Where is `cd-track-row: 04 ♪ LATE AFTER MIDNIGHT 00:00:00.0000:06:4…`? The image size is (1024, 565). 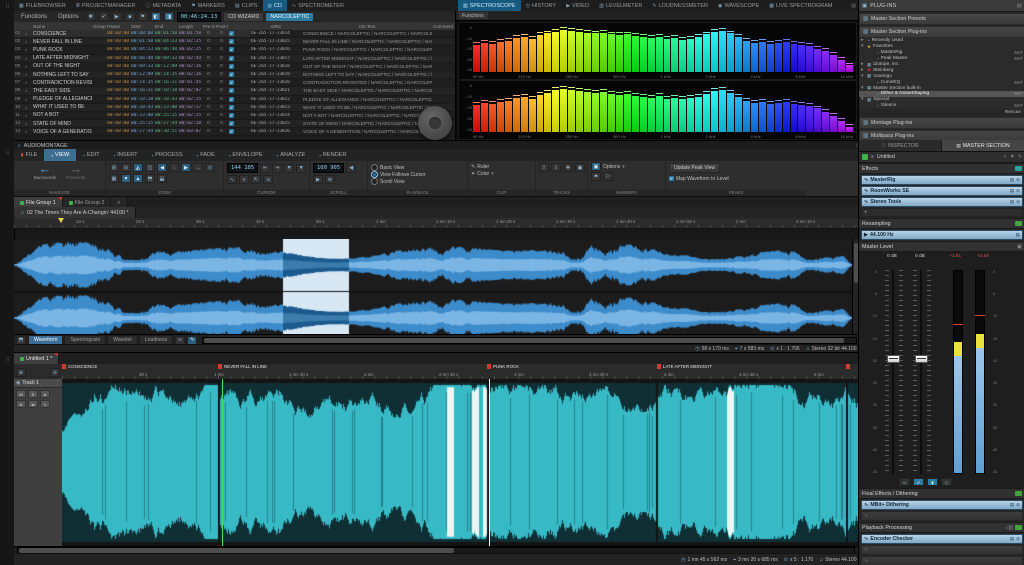 cd-track-row: 04 ♪ LATE AFTER MIDNIGHT 00:00:00.0000:06:4… is located at coordinates (132, 58).